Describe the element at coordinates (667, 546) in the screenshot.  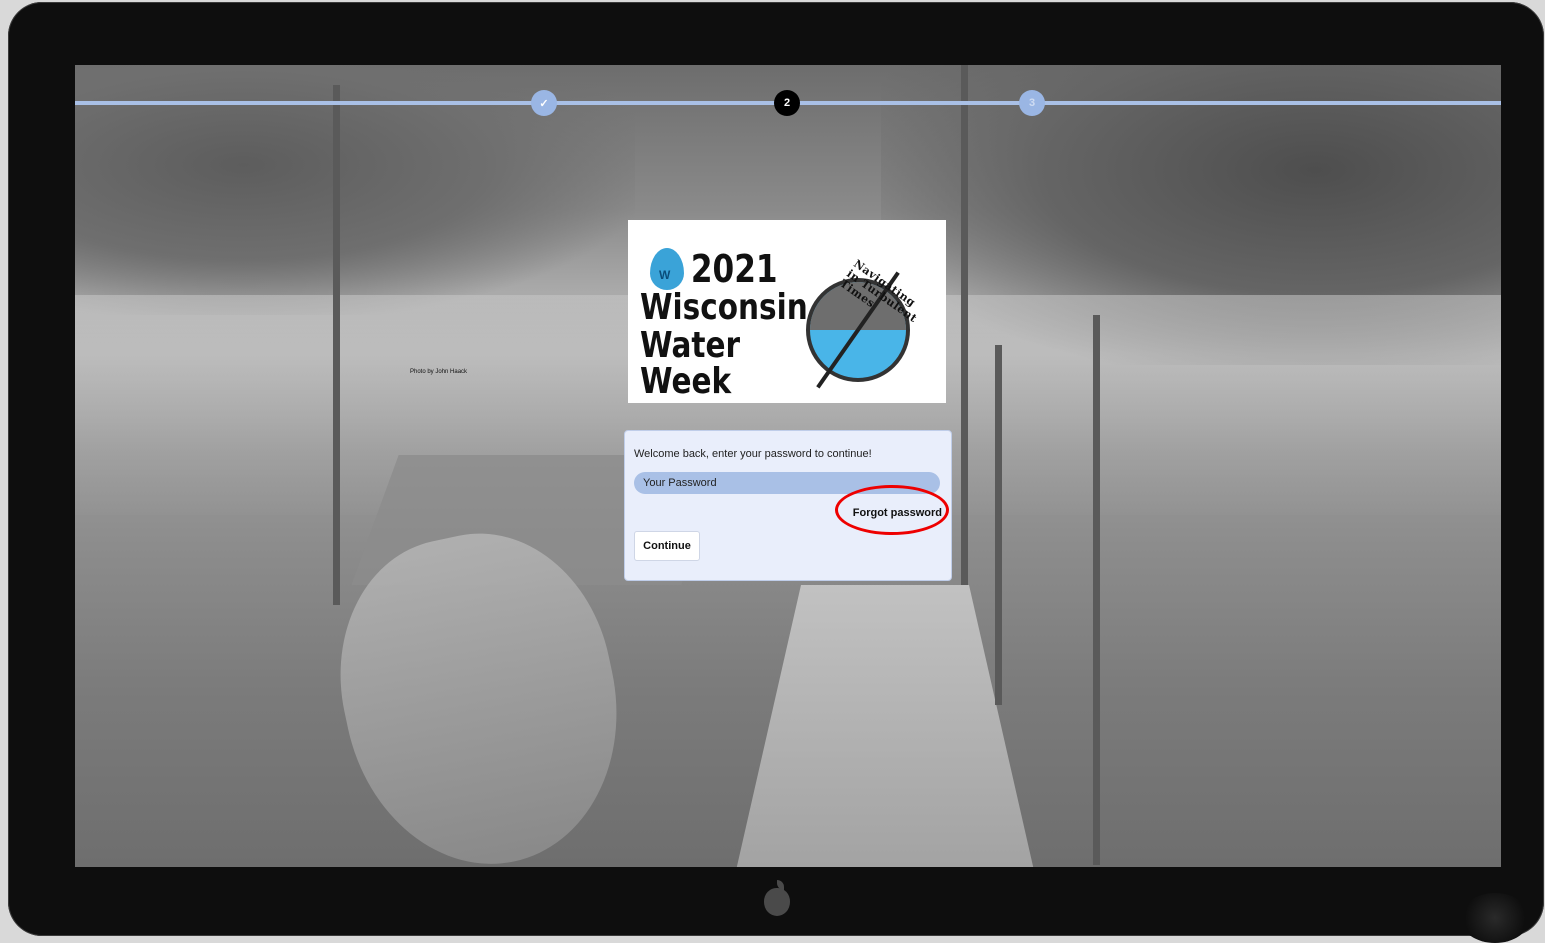
I see `continue-button: Continue` at that location.